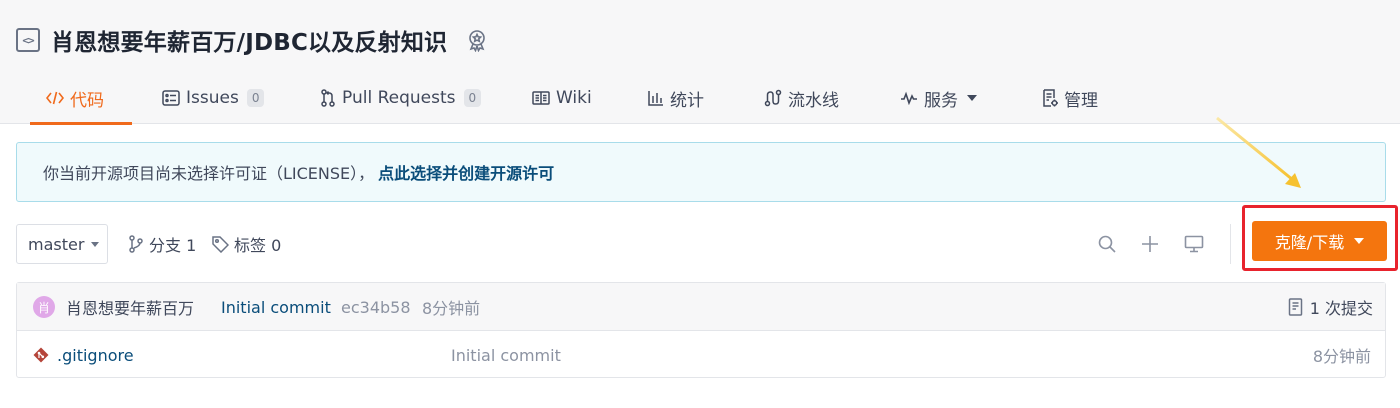 The width and height of the screenshot is (1400, 408). What do you see at coordinates (55, 98) in the screenshot?
I see `code-icon` at bounding box center [55, 98].